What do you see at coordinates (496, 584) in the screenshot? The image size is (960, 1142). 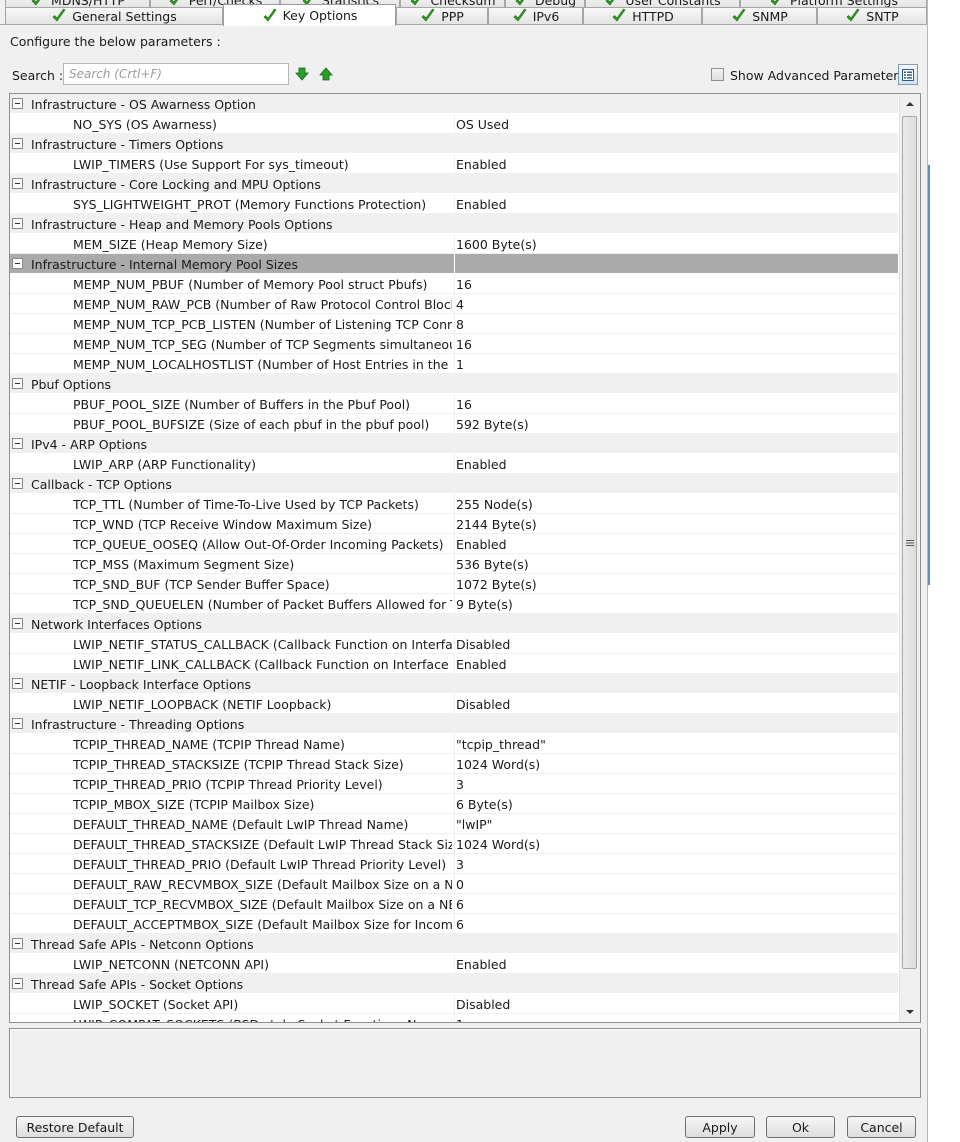 I see `parameter-value: 1072 Byte(s)` at bounding box center [496, 584].